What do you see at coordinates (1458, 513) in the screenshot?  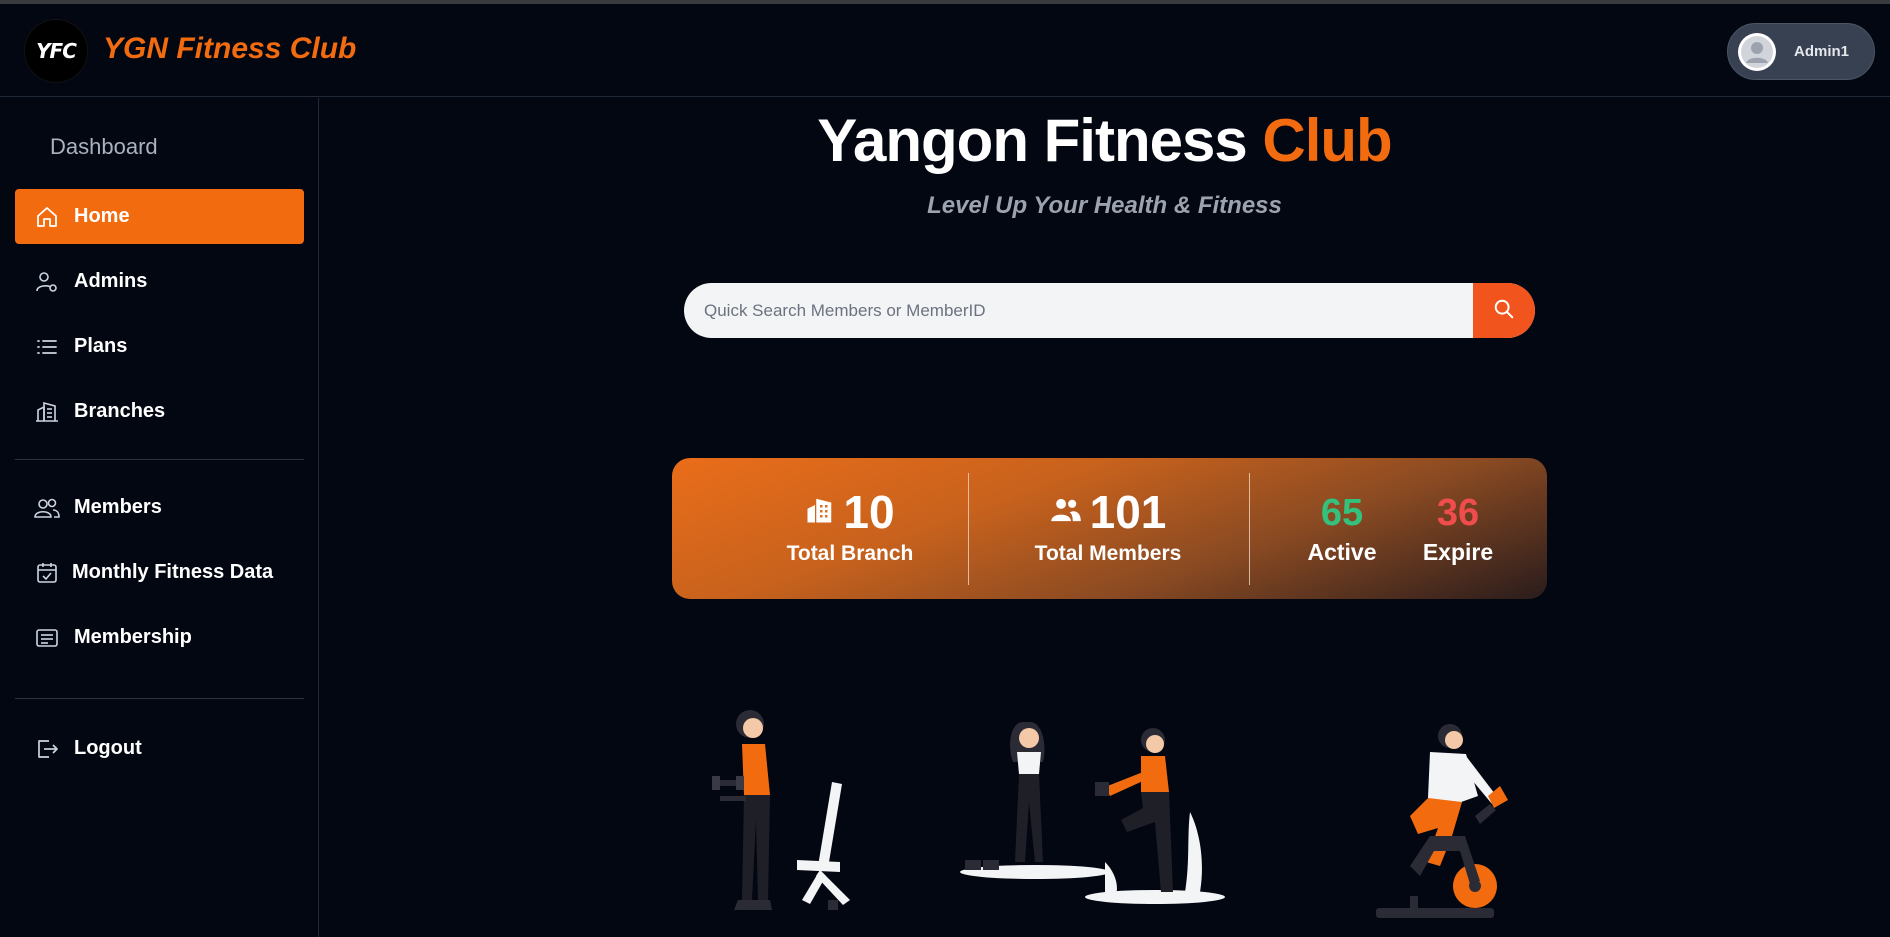 I see `expire-value: 36` at bounding box center [1458, 513].